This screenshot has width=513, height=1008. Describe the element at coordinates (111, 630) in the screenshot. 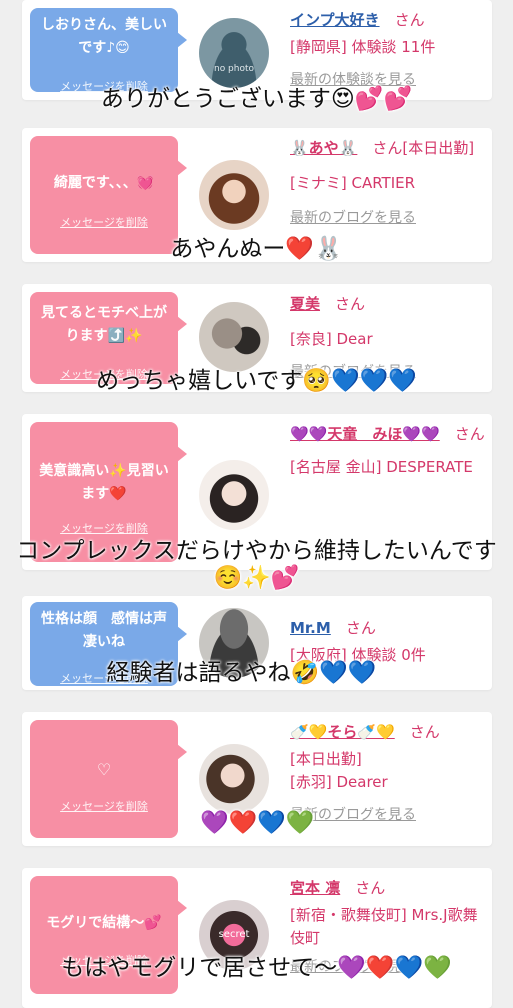

I see `message-text: 性格は顔 感情は声 凄いね` at that location.